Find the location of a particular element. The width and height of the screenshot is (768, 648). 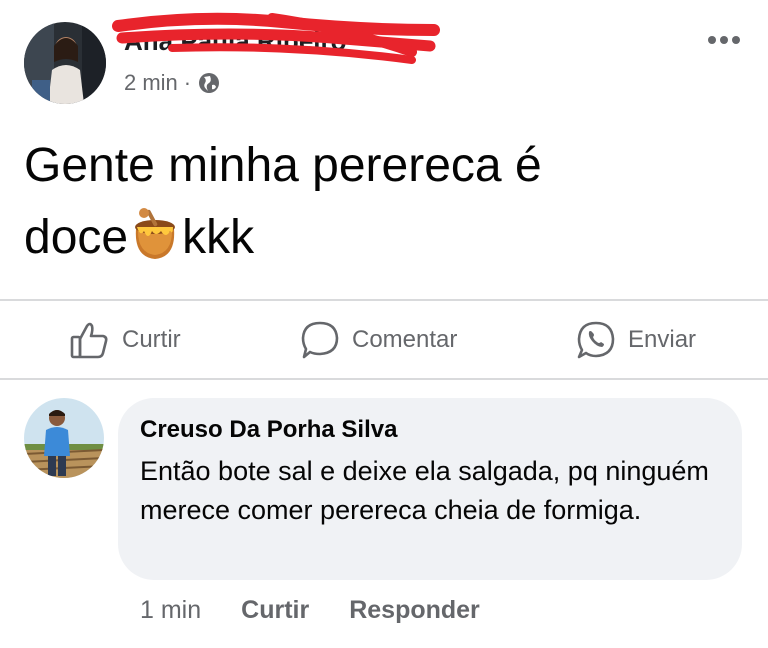

send-button: Enviar is located at coordinates (636, 340).